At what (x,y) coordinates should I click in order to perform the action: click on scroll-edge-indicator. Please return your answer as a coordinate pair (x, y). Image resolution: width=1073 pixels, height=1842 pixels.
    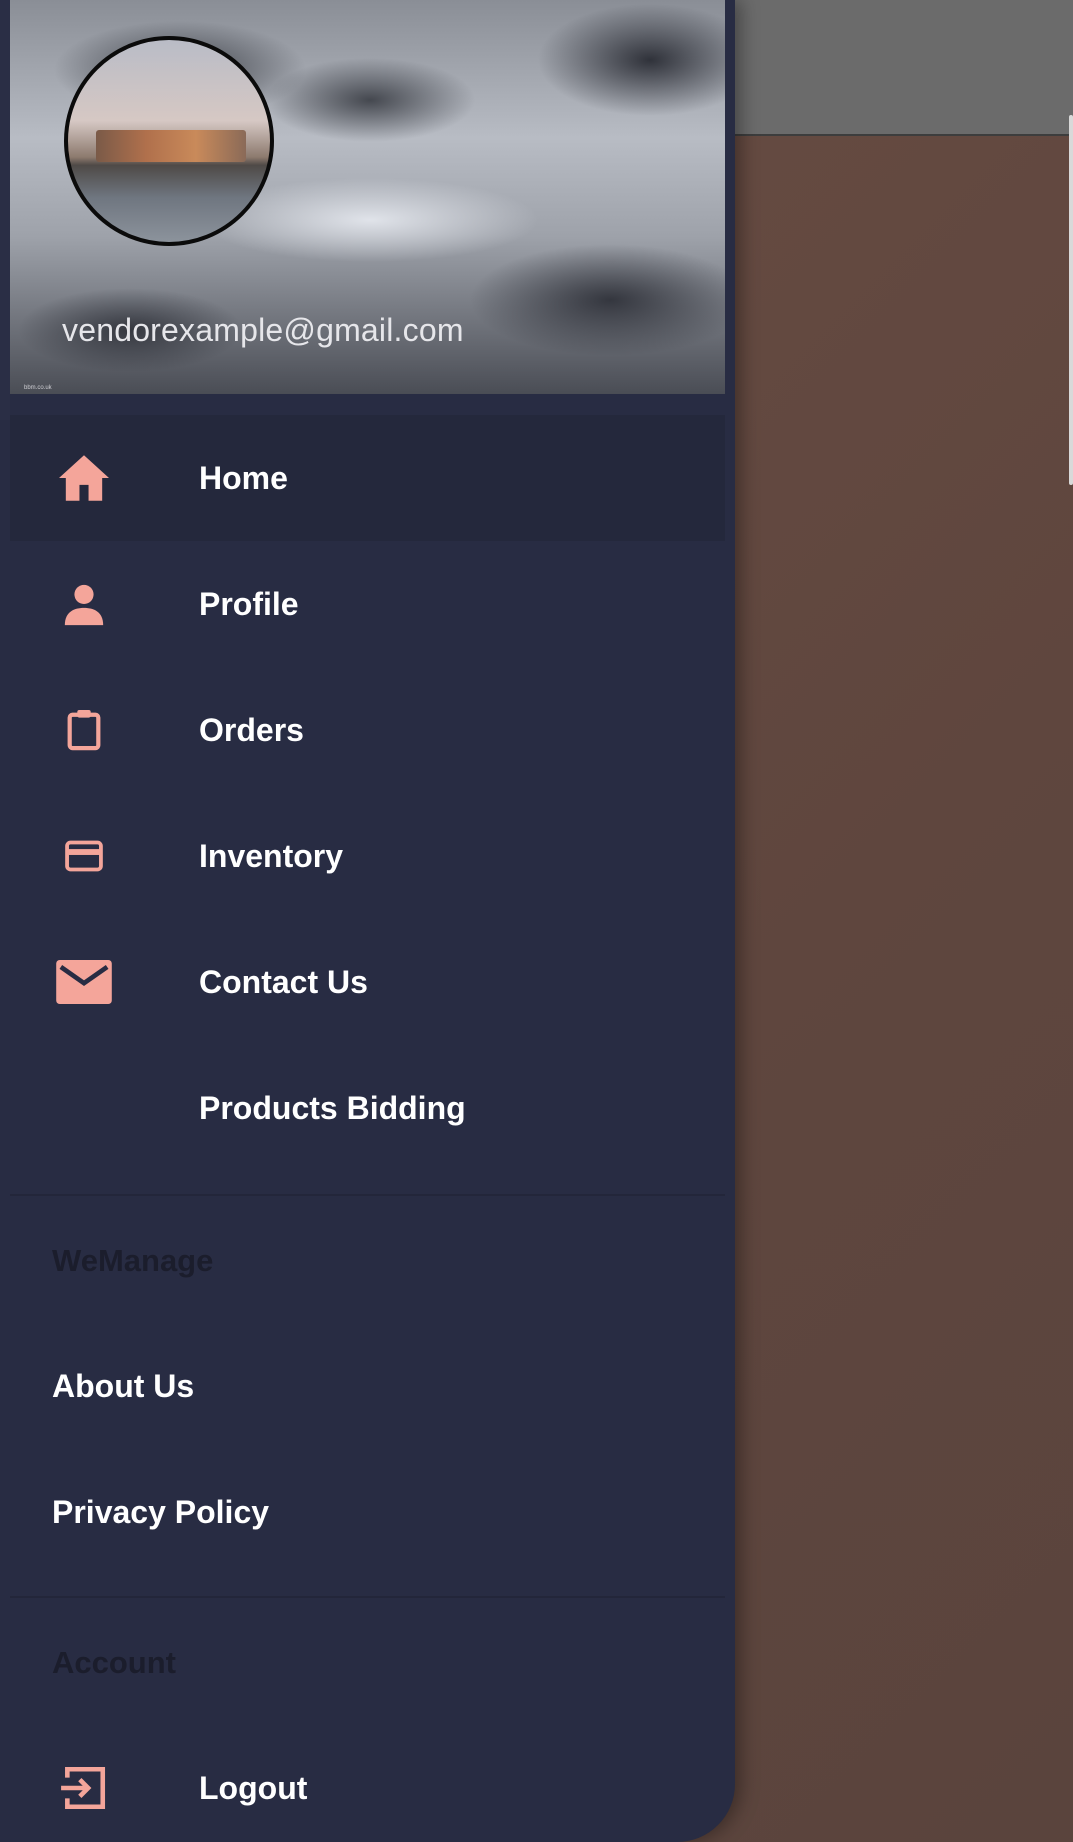
    Looking at the image, I should click on (1071, 300).